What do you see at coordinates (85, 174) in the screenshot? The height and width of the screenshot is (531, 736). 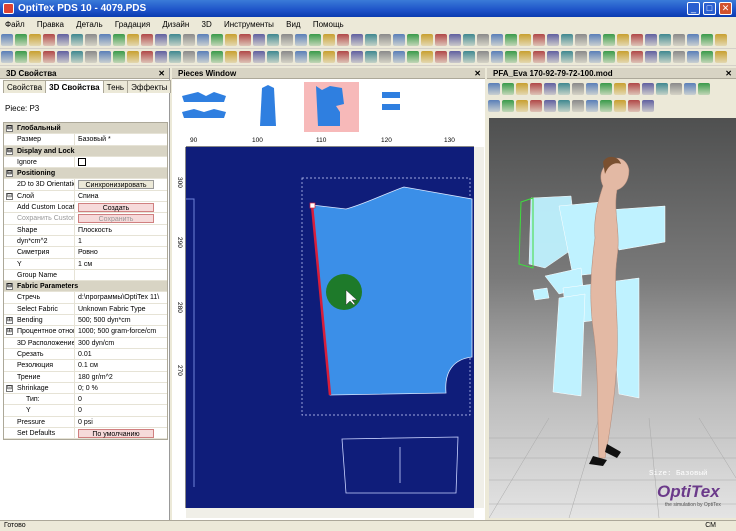 I see `property-category: ⊟ Positioning` at bounding box center [85, 174].